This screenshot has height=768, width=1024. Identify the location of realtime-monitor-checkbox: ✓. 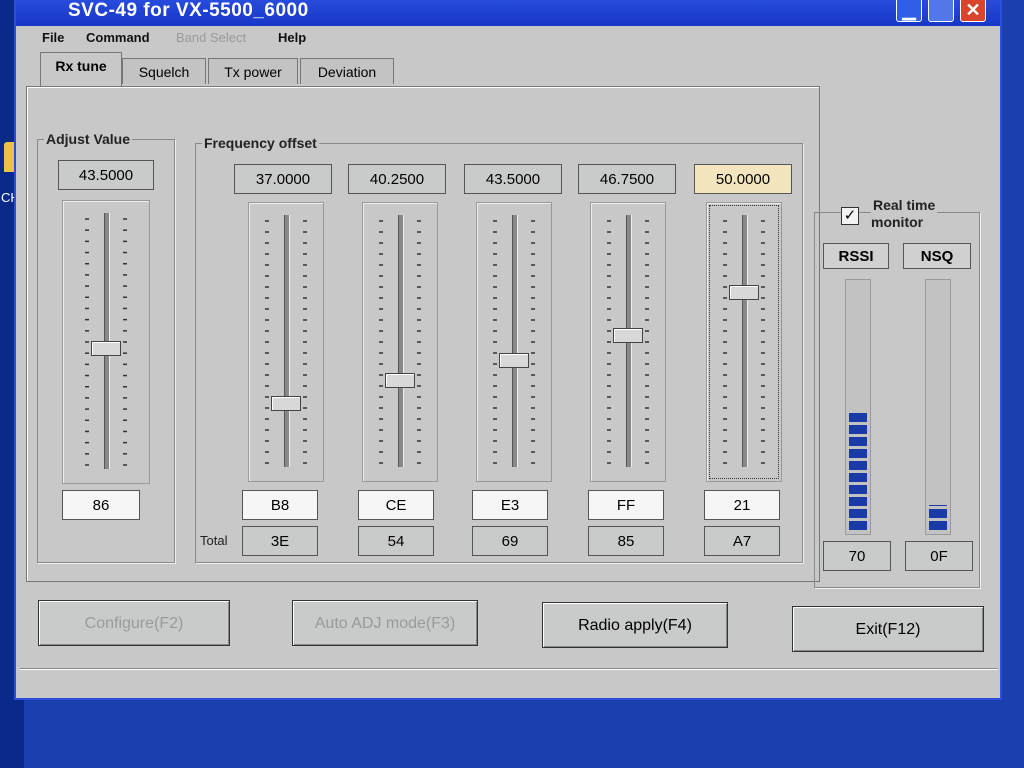
(850, 216).